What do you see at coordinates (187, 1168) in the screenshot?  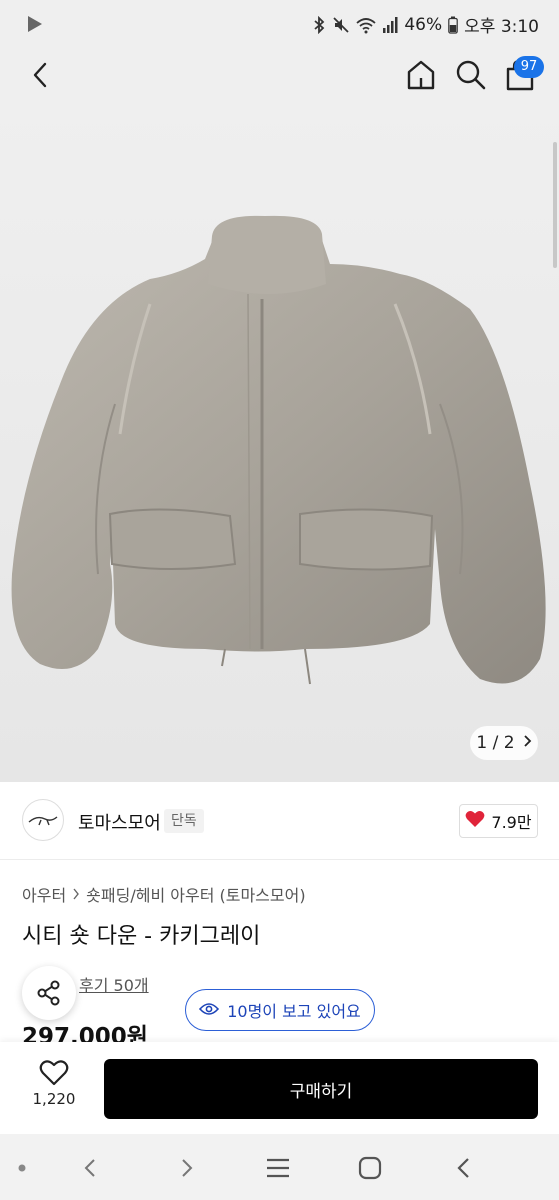 I see `nav-forward-arrow-icon` at bounding box center [187, 1168].